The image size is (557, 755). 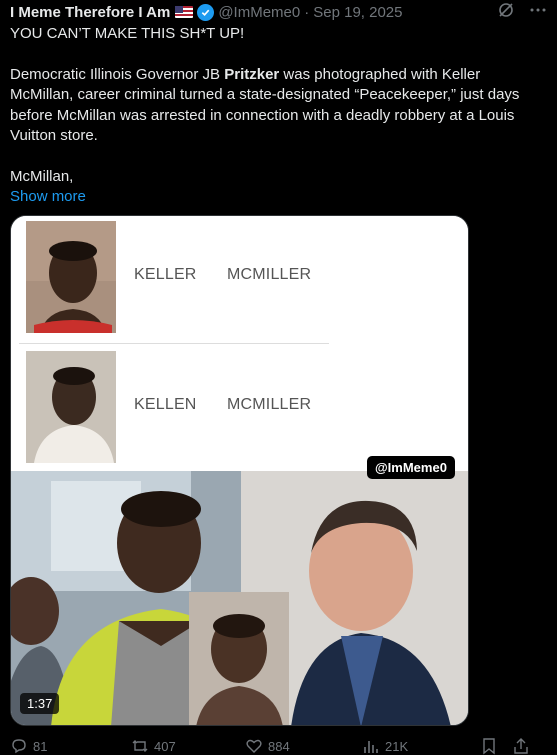 What do you see at coordinates (206, 12) in the screenshot?
I see `verified-badge-icon` at bounding box center [206, 12].